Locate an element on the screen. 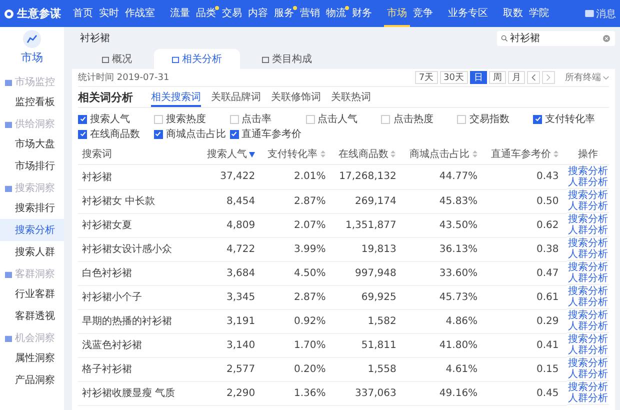 The image size is (620, 410). period-button: 周 is located at coordinates (497, 77).